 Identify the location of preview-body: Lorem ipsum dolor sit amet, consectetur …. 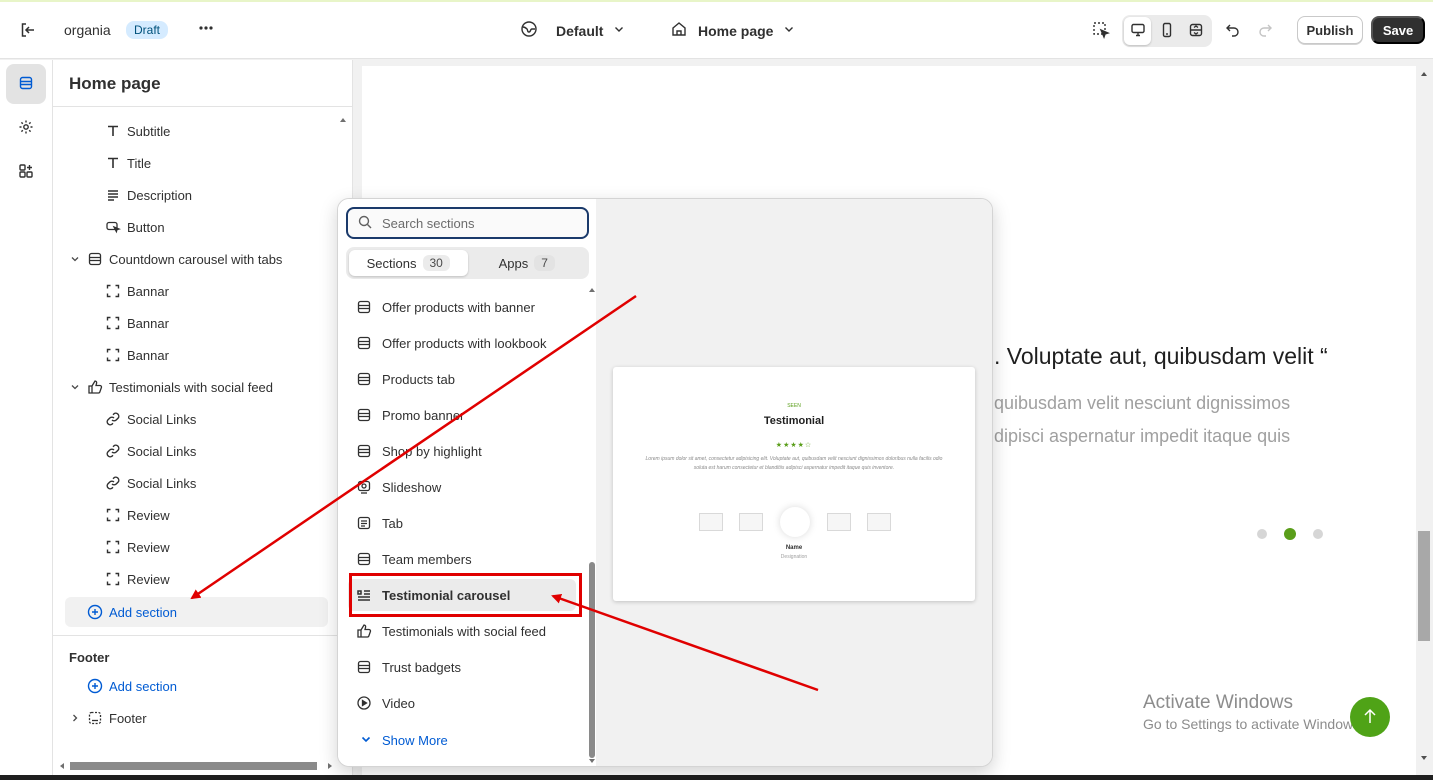
(794, 463).